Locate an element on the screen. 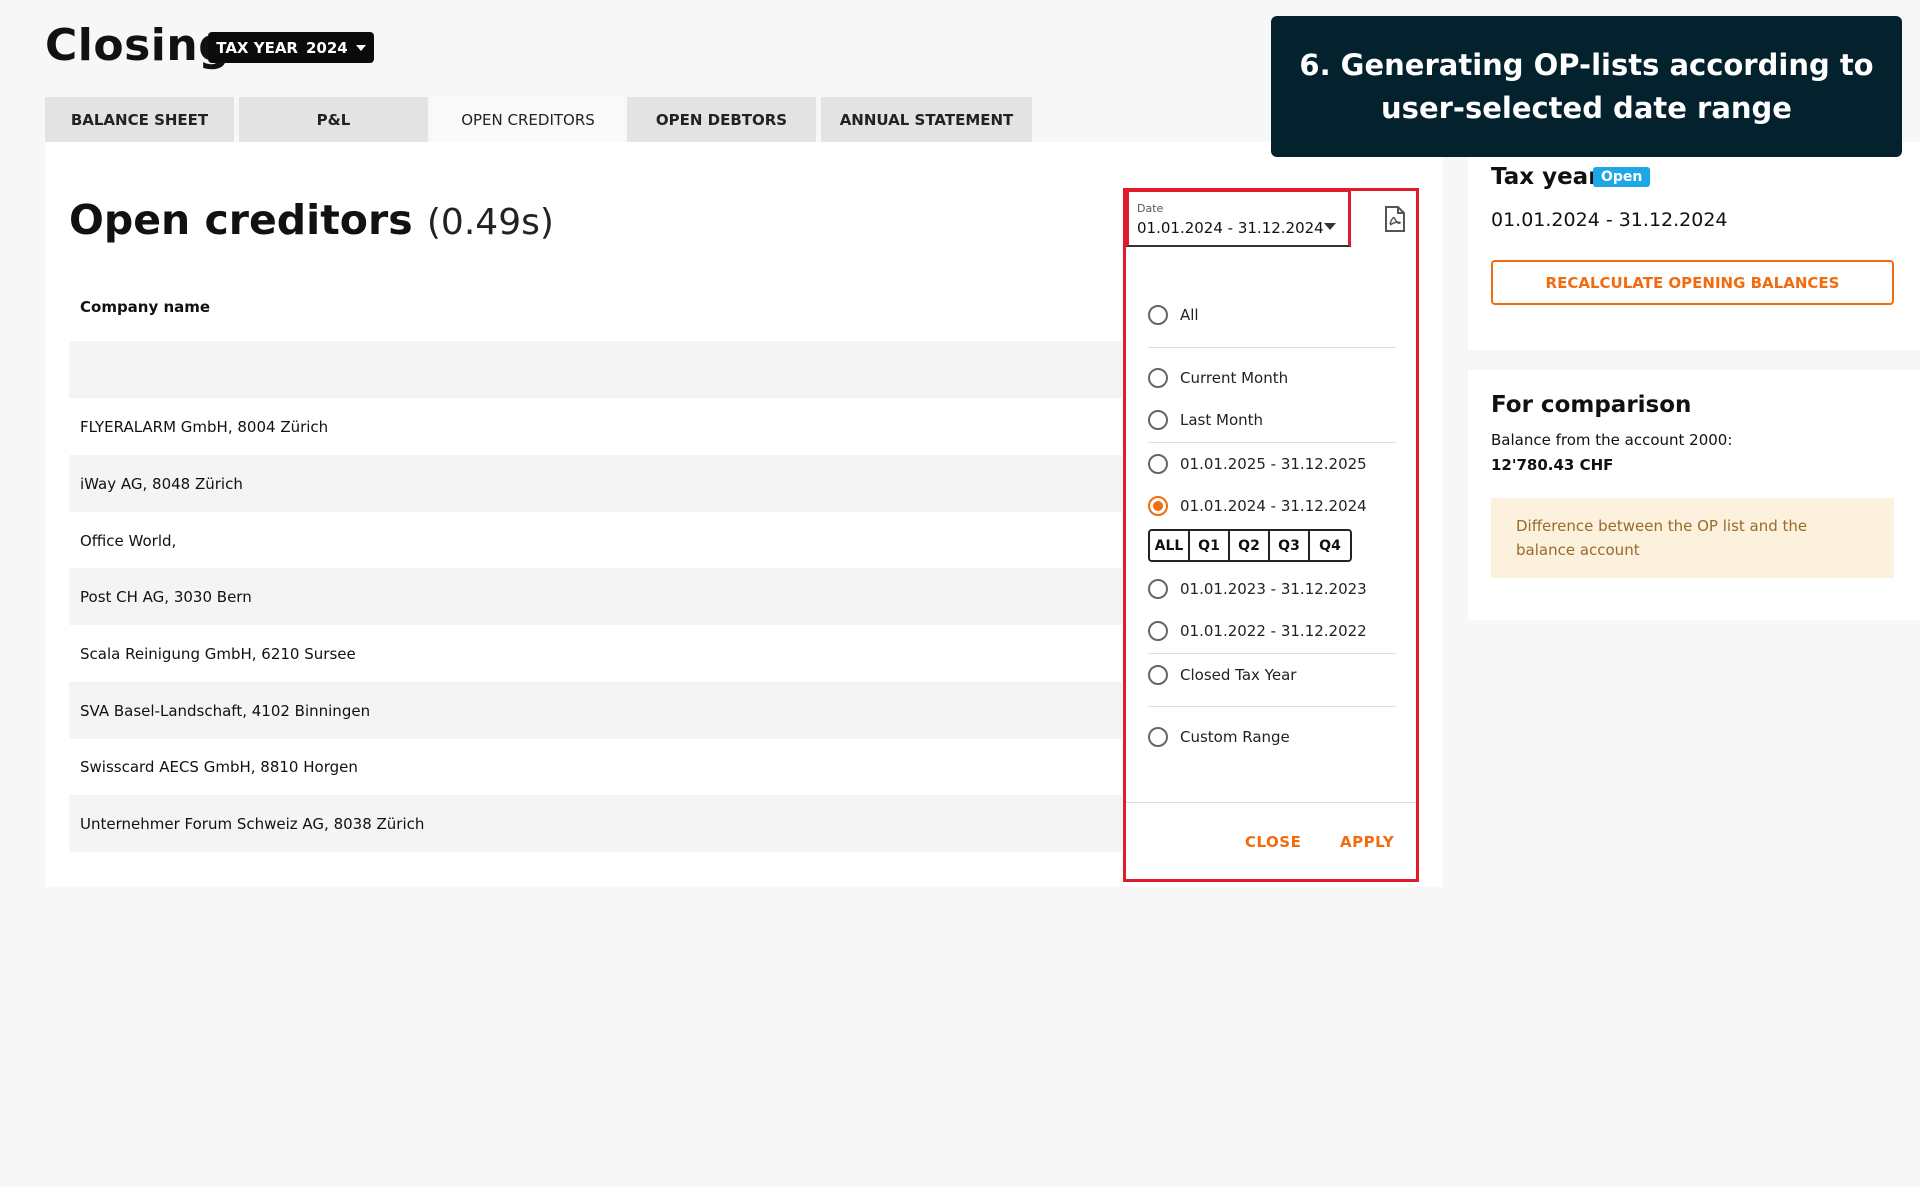  option-label: 01.01.2024 - 31.12.2024 is located at coordinates (1273, 506).